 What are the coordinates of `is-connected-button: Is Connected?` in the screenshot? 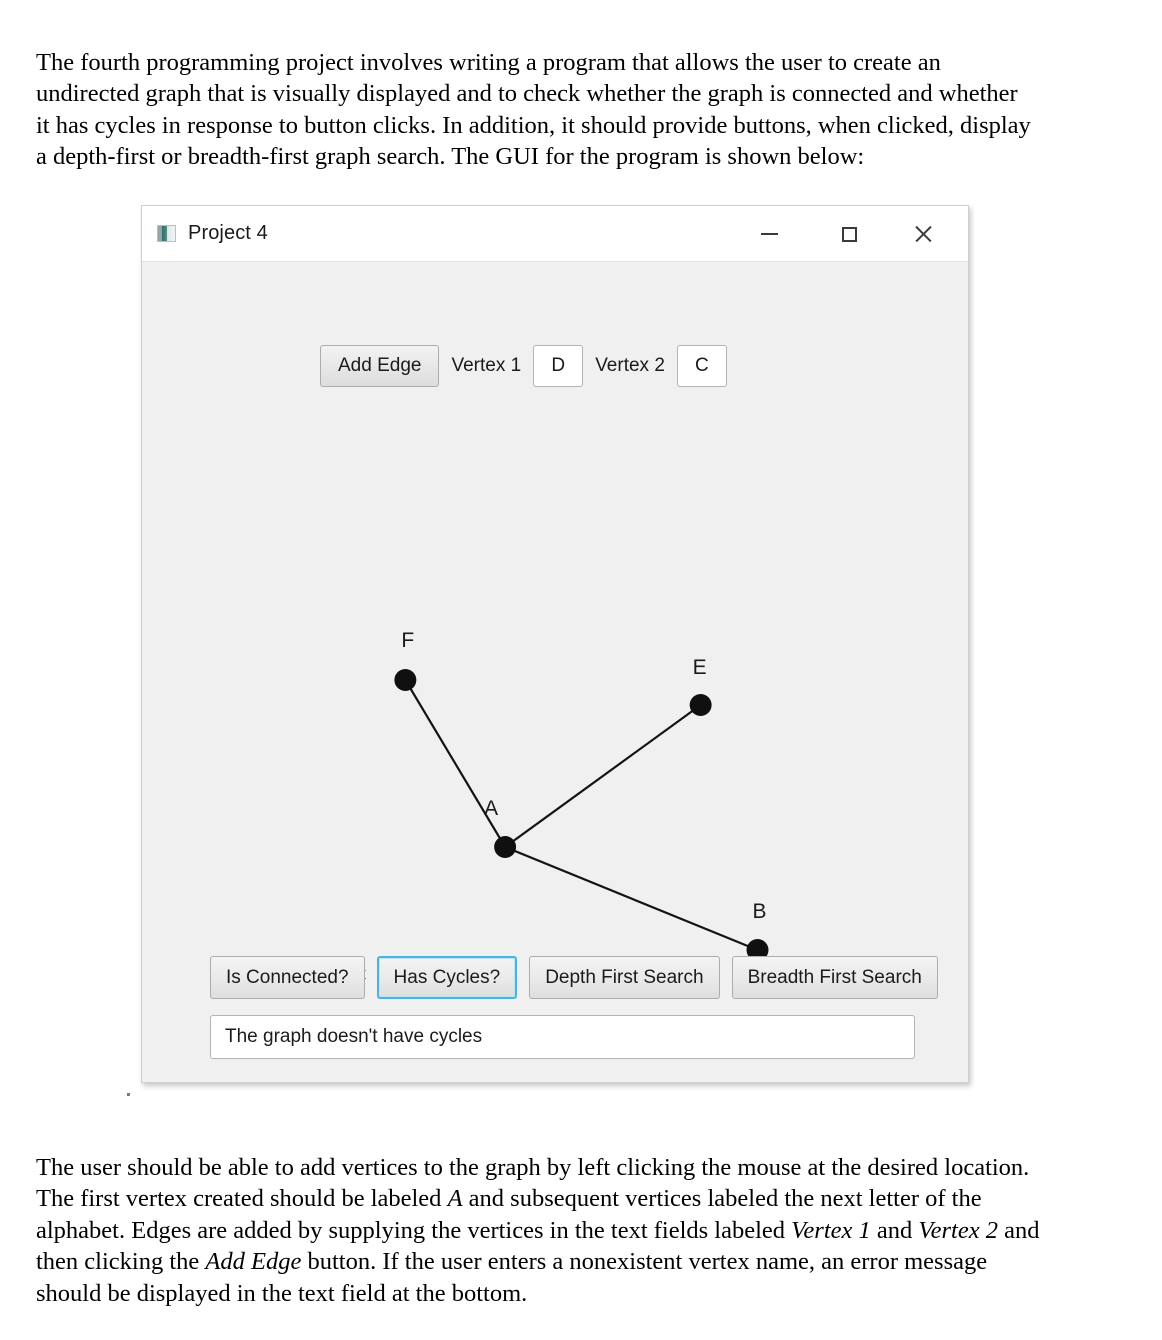 It's located at (287, 977).